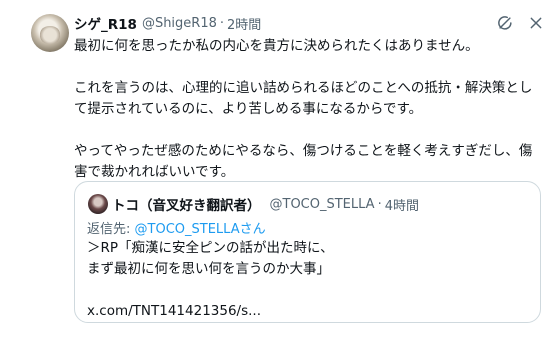 Image resolution: width=552 pixels, height=342 pixels. What do you see at coordinates (186, 204) in the screenshot?
I see `quoted-display-name: トコ（音叉好き翻訳者）` at bounding box center [186, 204].